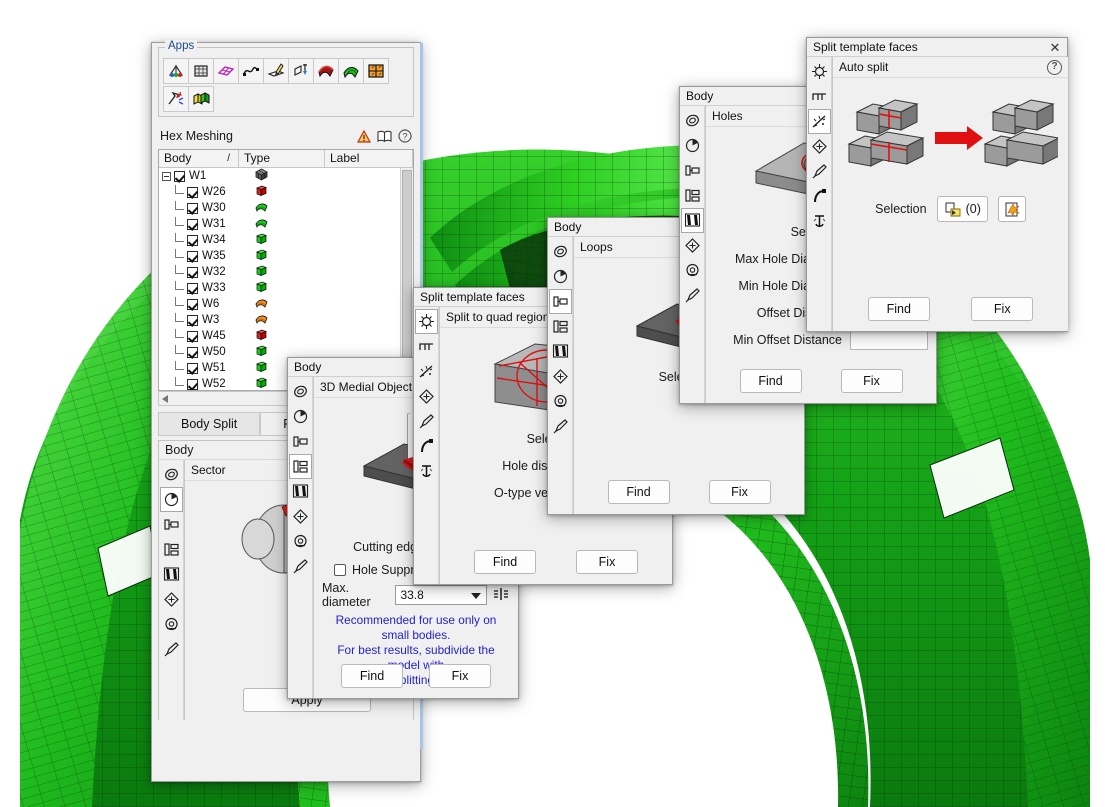 The image size is (1105, 807). Describe the element at coordinates (889, 339) in the screenshot. I see `holes-minoffset-input` at that location.